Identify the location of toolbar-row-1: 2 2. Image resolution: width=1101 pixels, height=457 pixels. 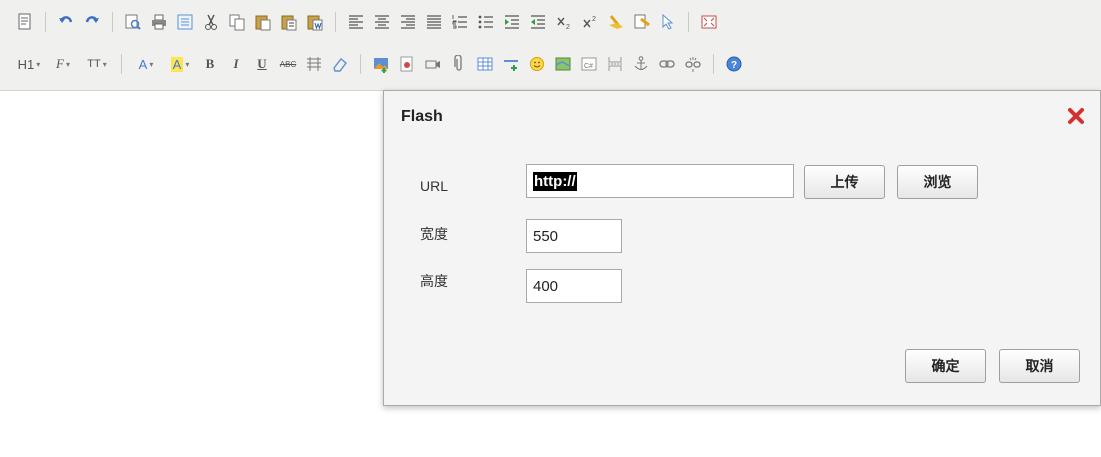
(367, 22).